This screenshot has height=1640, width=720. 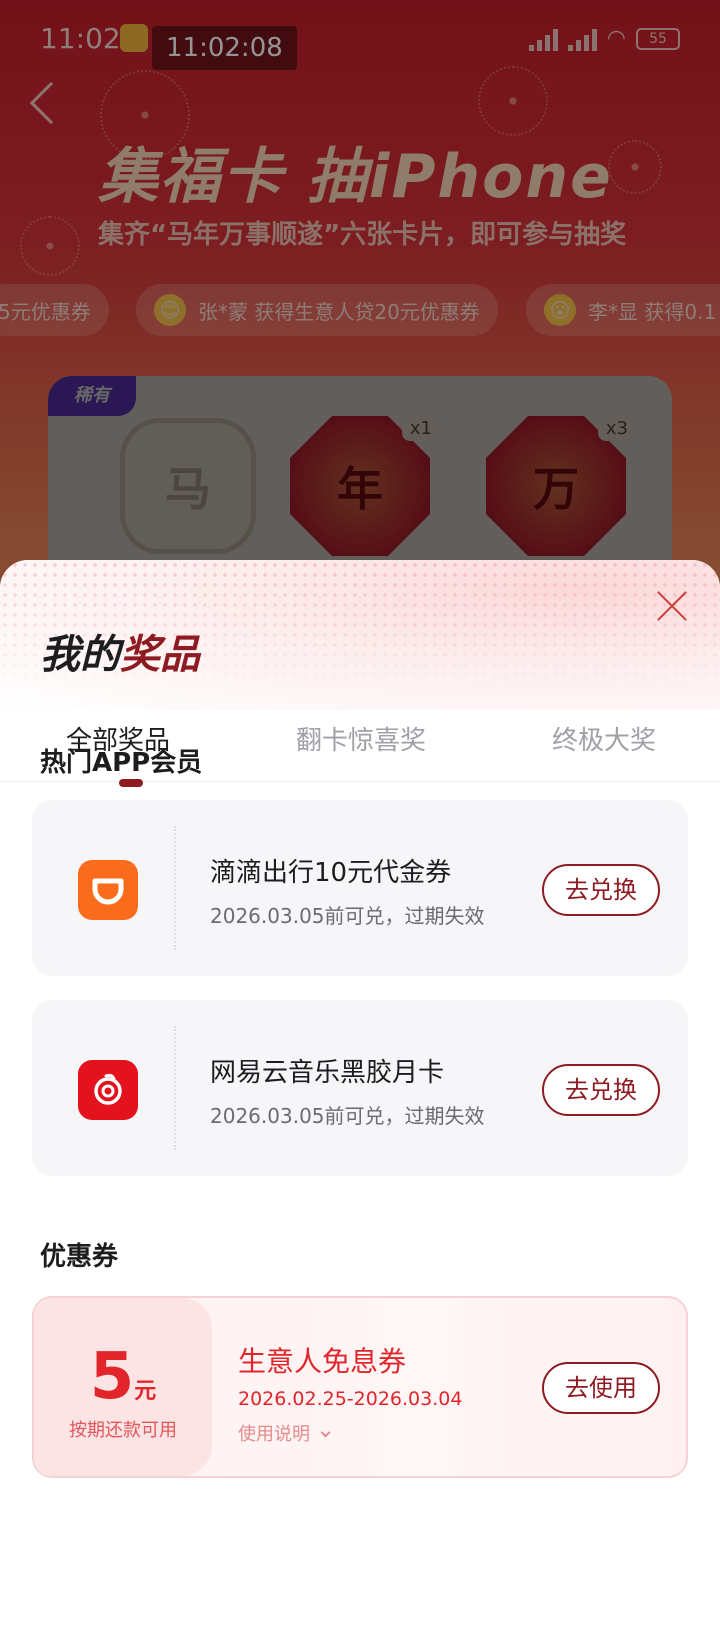 What do you see at coordinates (112, 1377) in the screenshot?
I see `coupon-amount-value: 5` at bounding box center [112, 1377].